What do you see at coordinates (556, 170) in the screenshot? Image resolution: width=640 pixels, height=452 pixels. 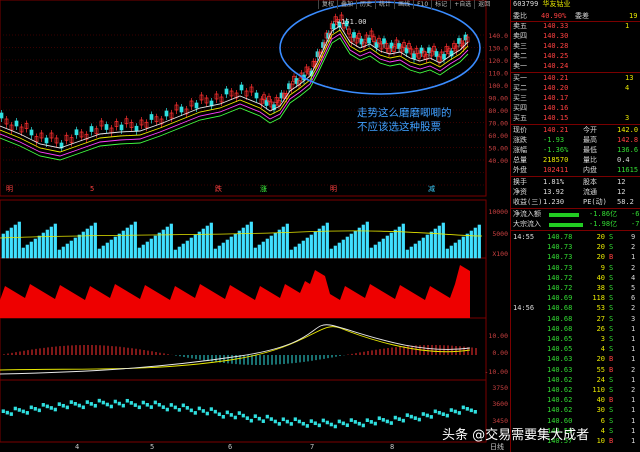 I see `stat-value: 102411` at bounding box center [556, 170].